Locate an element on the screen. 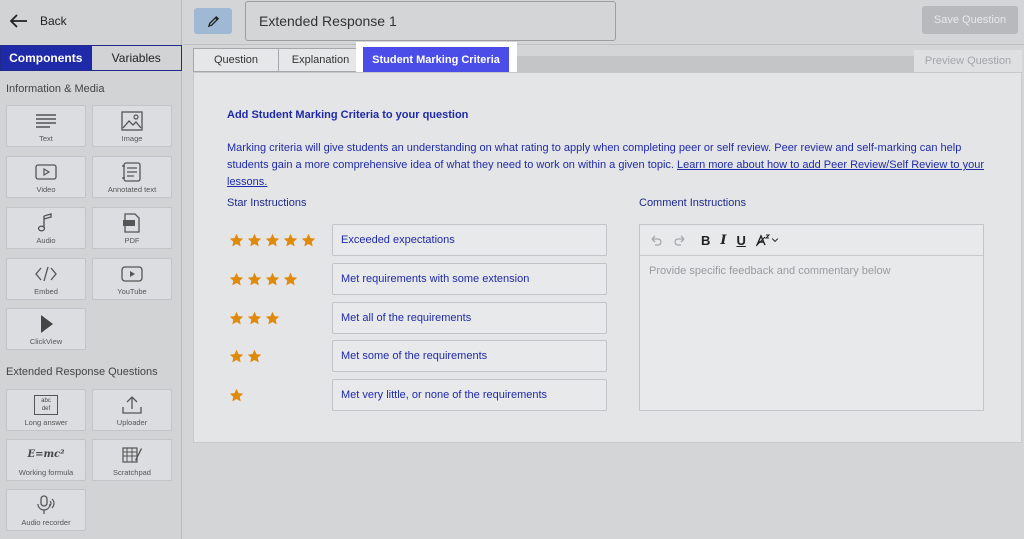 This screenshot has width=1024, height=539. tab-explanation: Explanation is located at coordinates (320, 60).